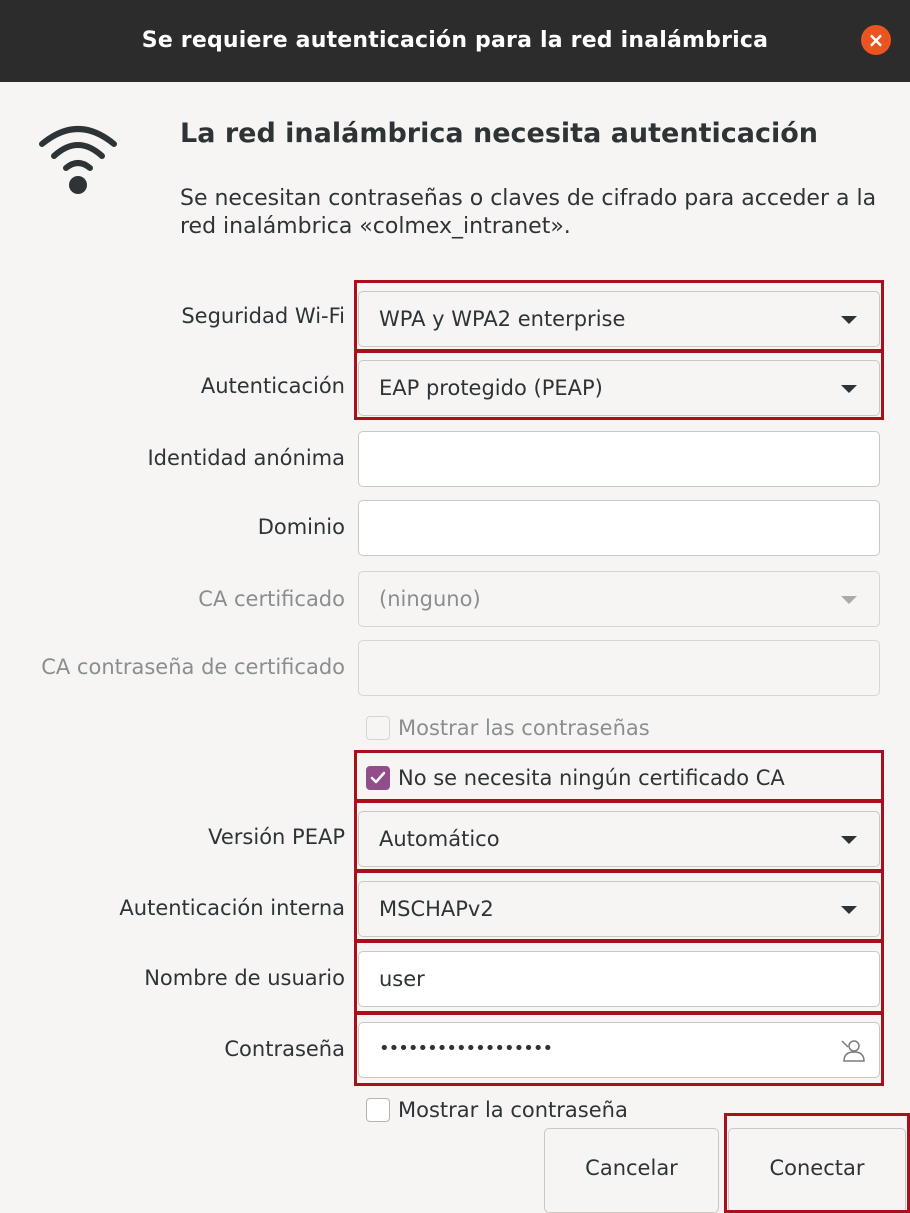 Image resolution: width=910 pixels, height=1213 pixels. What do you see at coordinates (246, 458) in the screenshot?
I see `anonymous-identity-label: Identidad anónima` at bounding box center [246, 458].